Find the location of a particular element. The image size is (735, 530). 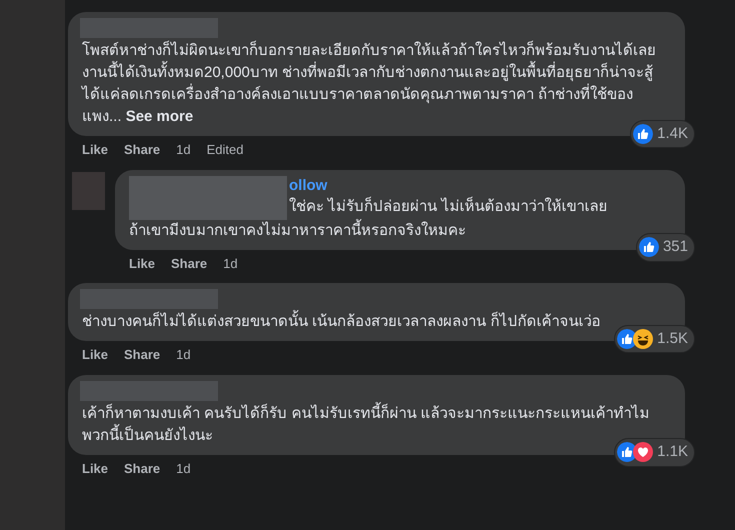

reaction-count: 1.4K is located at coordinates (672, 134).